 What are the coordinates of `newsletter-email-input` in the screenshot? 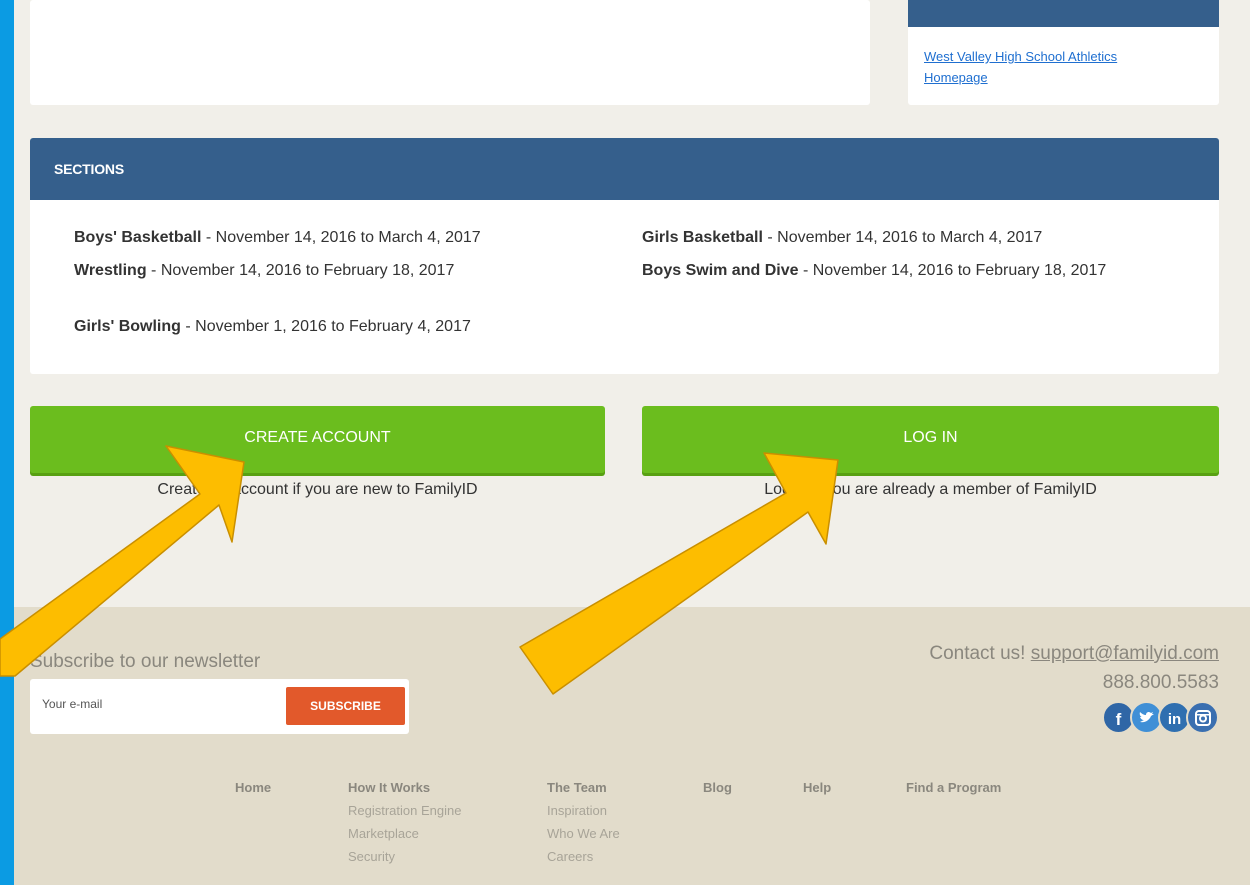 It's located at (157, 704).